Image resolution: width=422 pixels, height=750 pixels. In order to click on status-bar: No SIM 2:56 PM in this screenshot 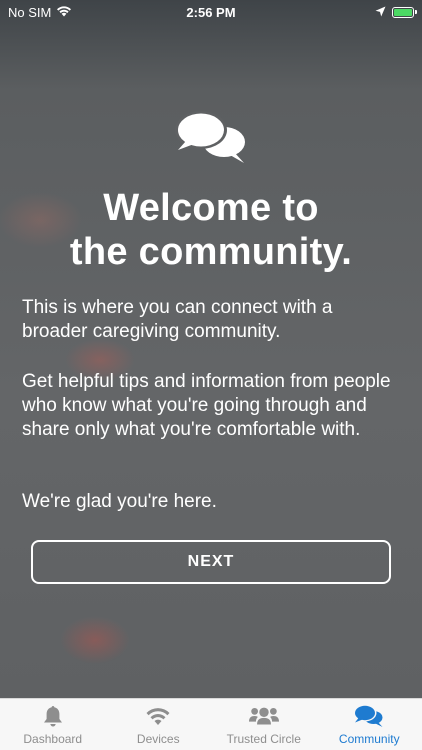, I will do `click(211, 12)`.